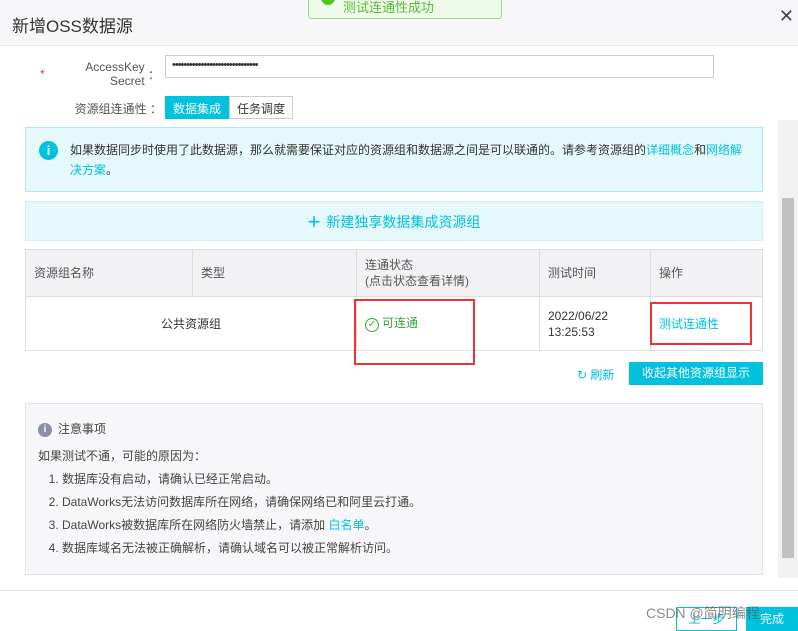  What do you see at coordinates (406, 548) in the screenshot?
I see `list-item: 数据库域名无法被正确解析，请确认域名可以被正常解析访问。` at bounding box center [406, 548].